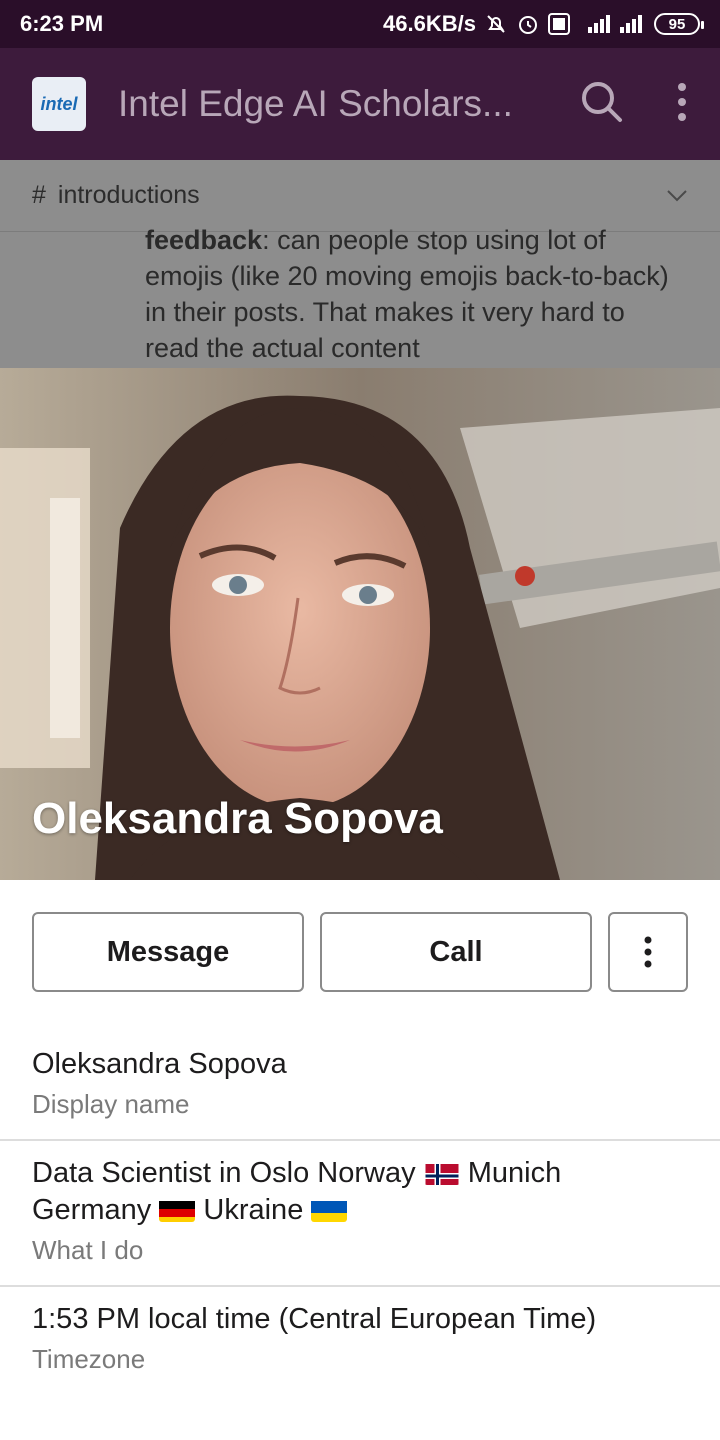 This screenshot has width=720, height=1440. Describe the element at coordinates (496, 24) in the screenshot. I see `mute-icon` at that location.